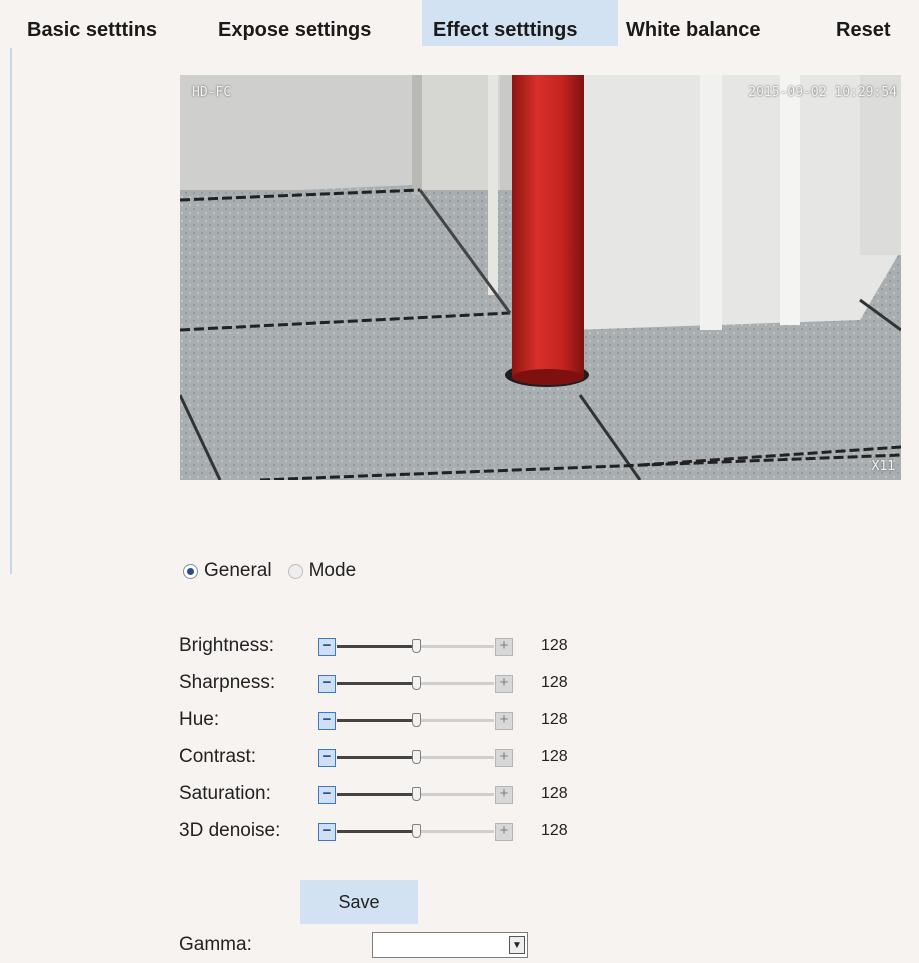 The image size is (919, 963). What do you see at coordinates (863, 23) in the screenshot?
I see `tab-reset: Reset` at bounding box center [863, 23].